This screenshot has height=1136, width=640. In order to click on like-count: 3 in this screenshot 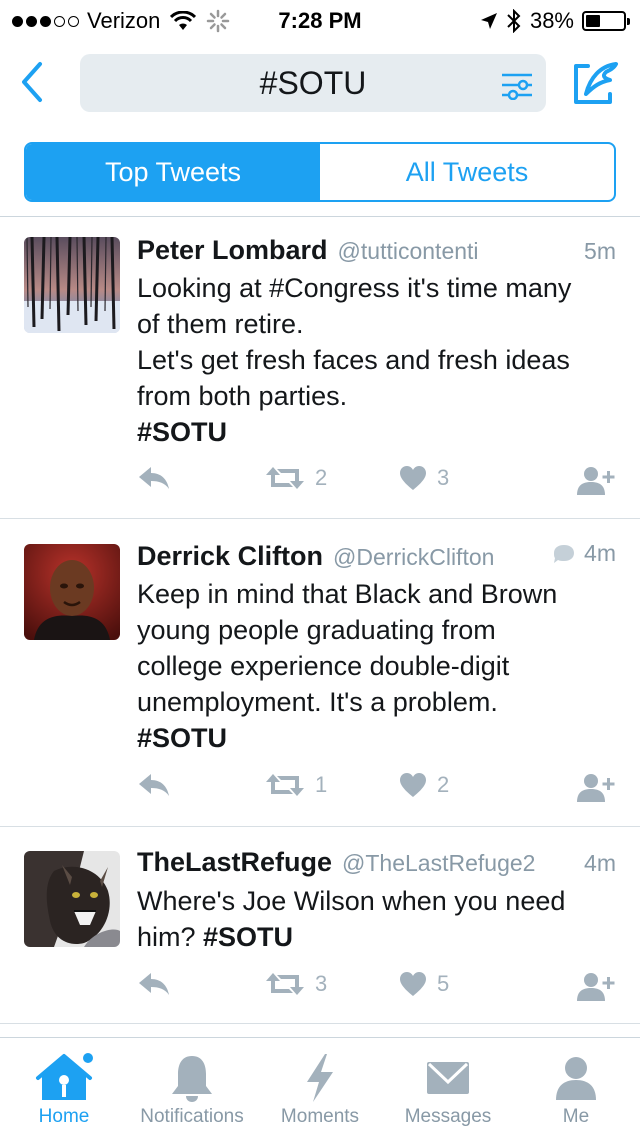, I will do `click(443, 477)`.